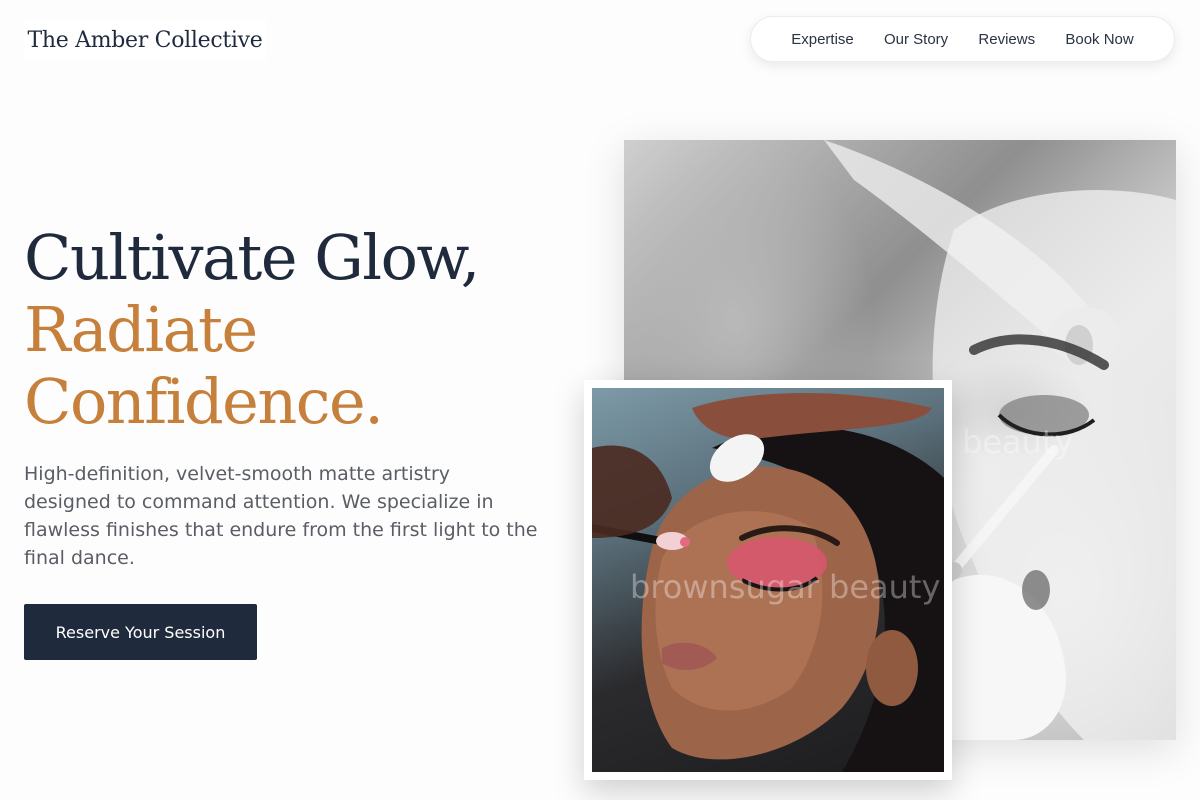 The image size is (1200, 800). Describe the element at coordinates (822, 39) in the screenshot. I see `nav-link-expertise: Expertise` at that location.